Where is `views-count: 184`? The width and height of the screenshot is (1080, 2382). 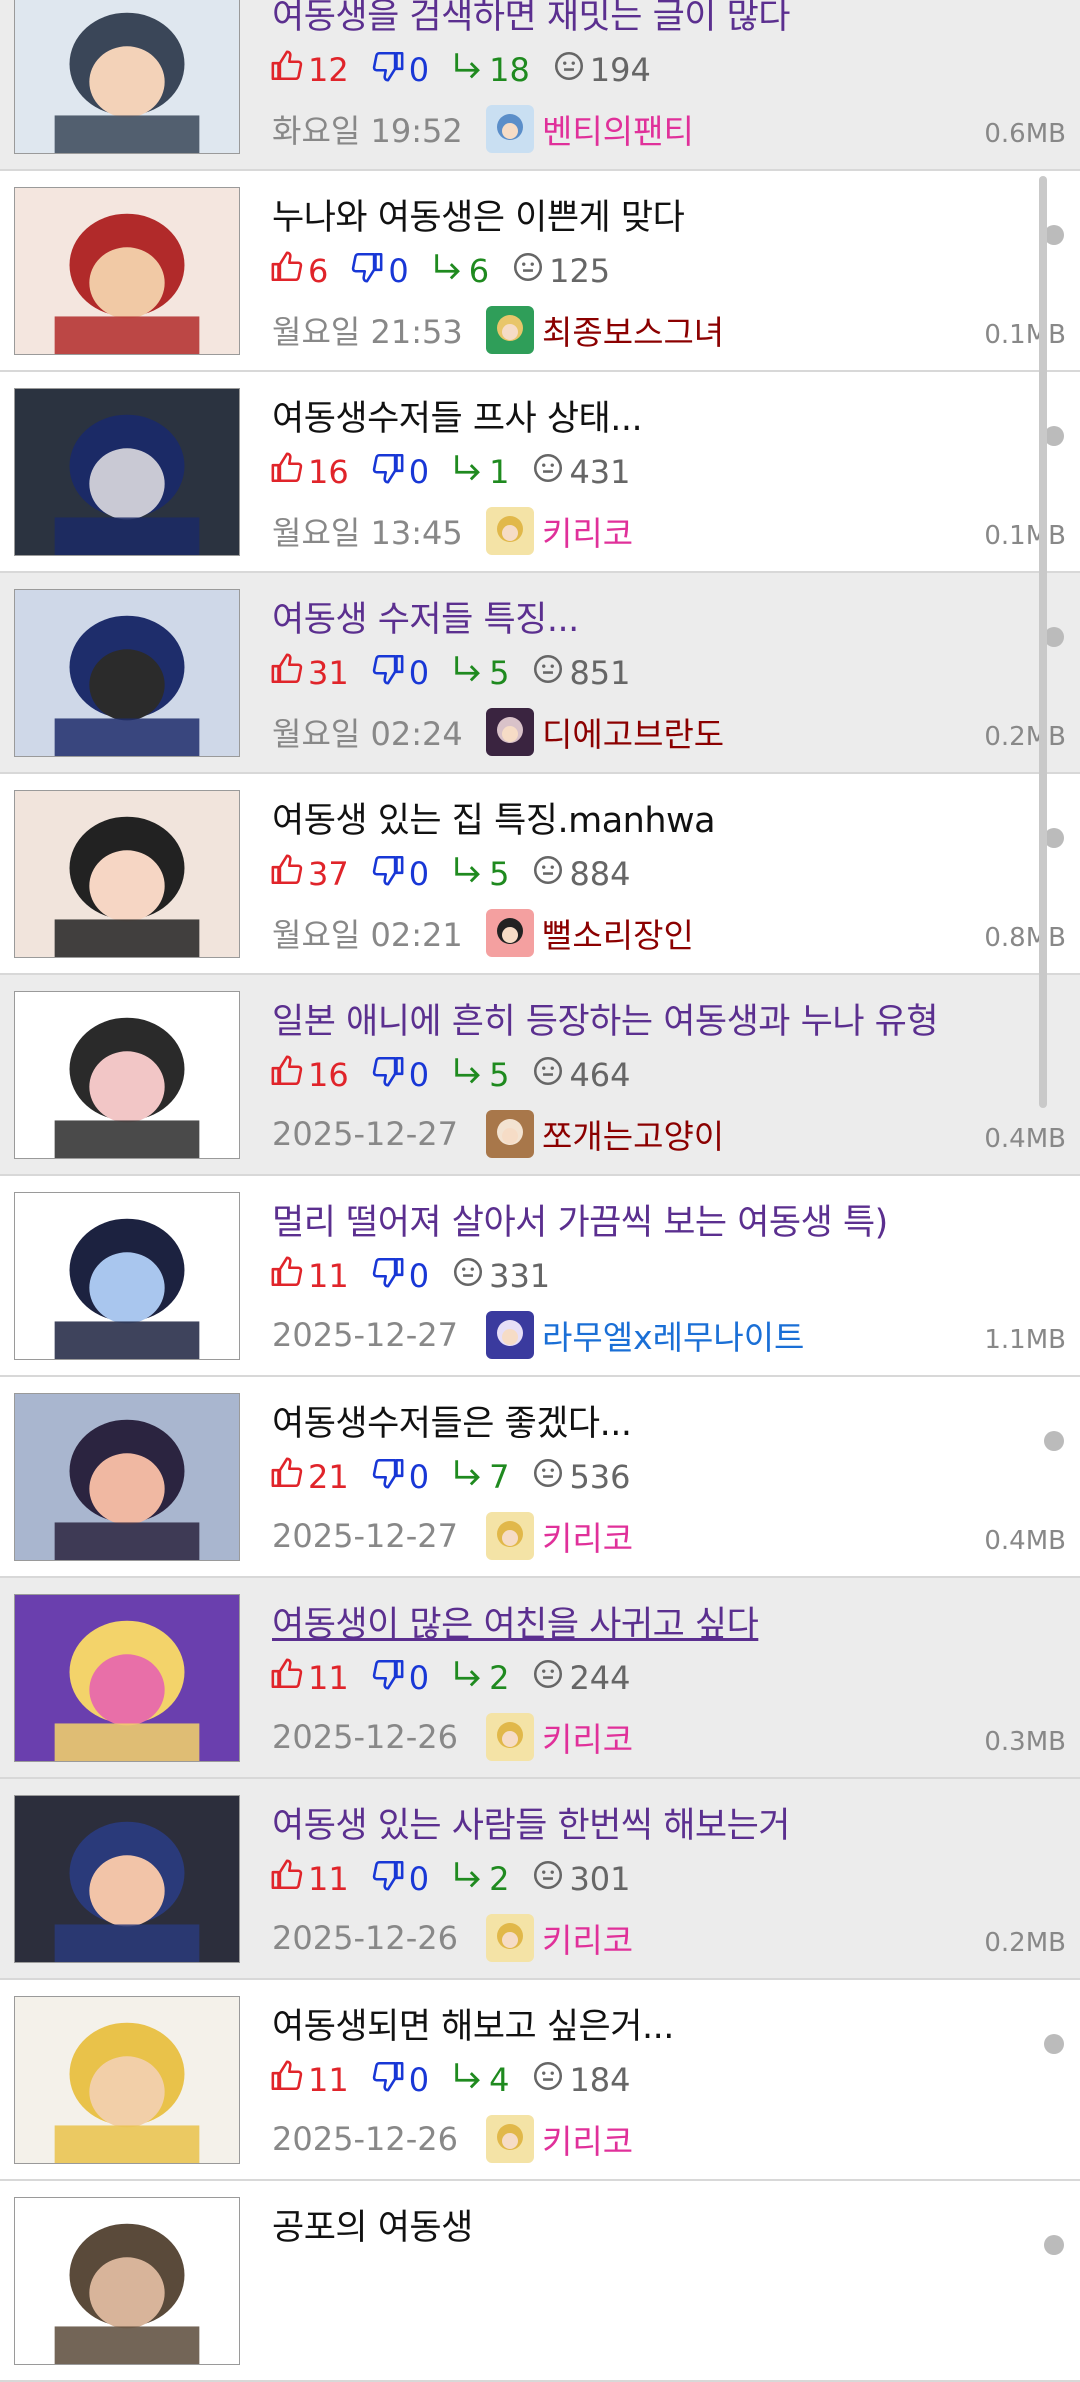
views-count: 184 is located at coordinates (600, 2080).